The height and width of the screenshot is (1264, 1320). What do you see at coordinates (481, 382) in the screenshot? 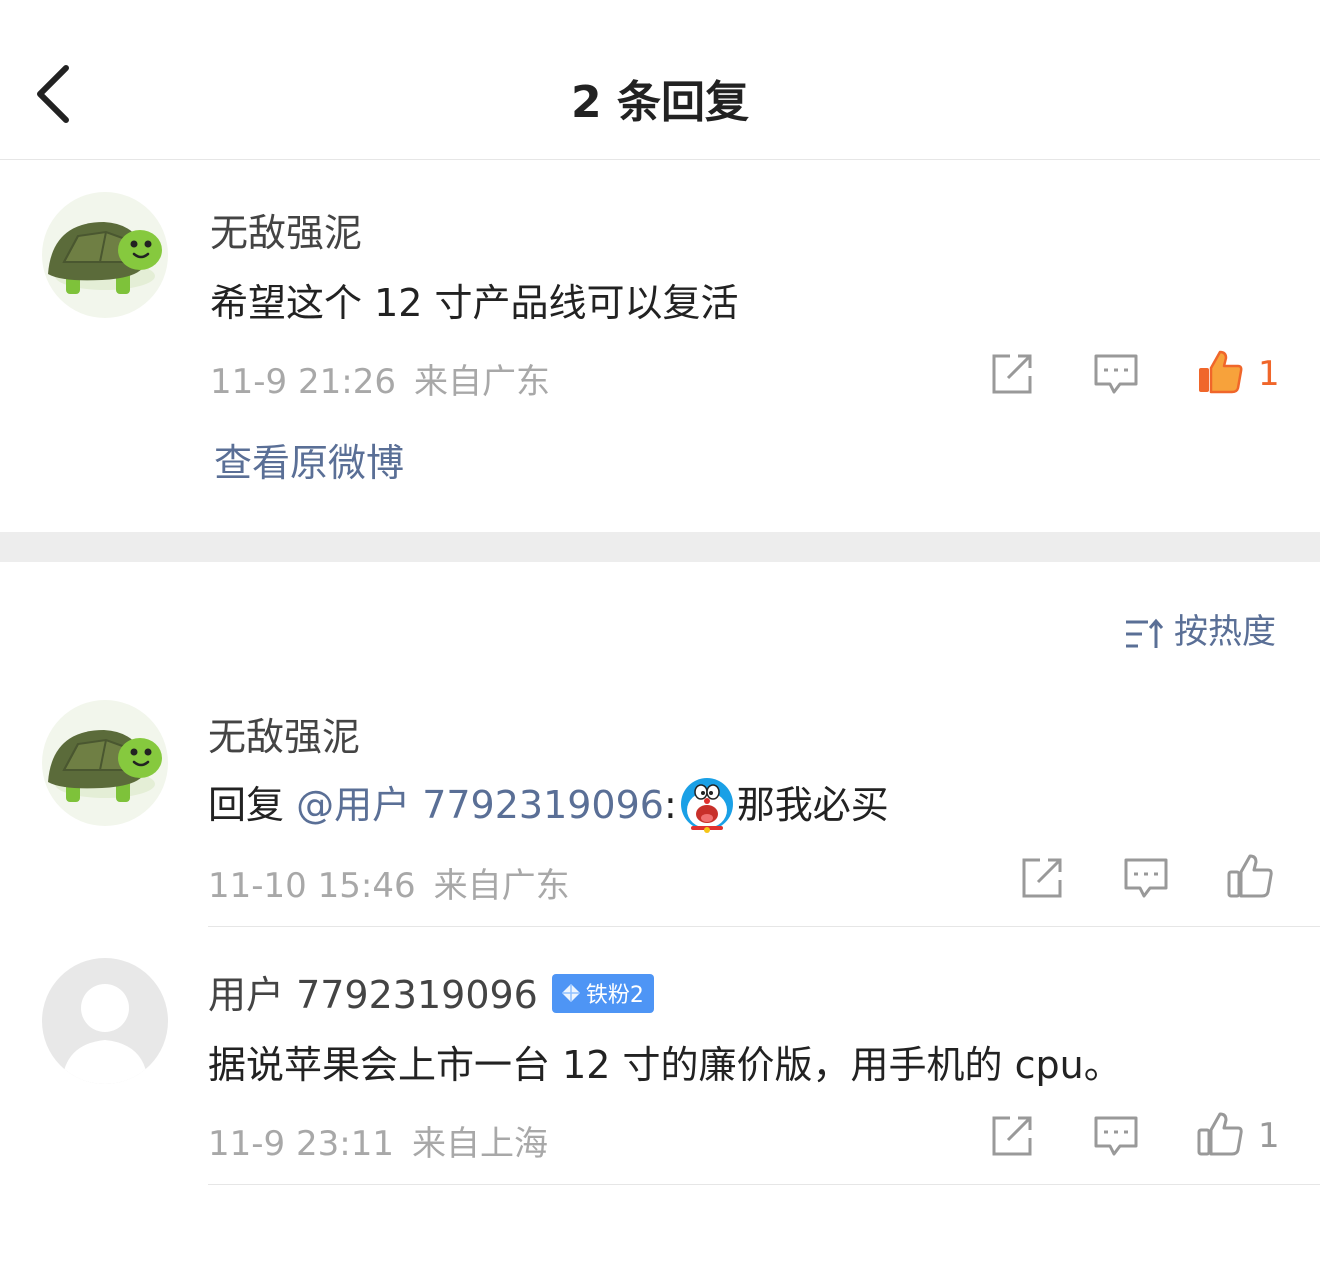
I see `comment-source: 来自广东` at bounding box center [481, 382].